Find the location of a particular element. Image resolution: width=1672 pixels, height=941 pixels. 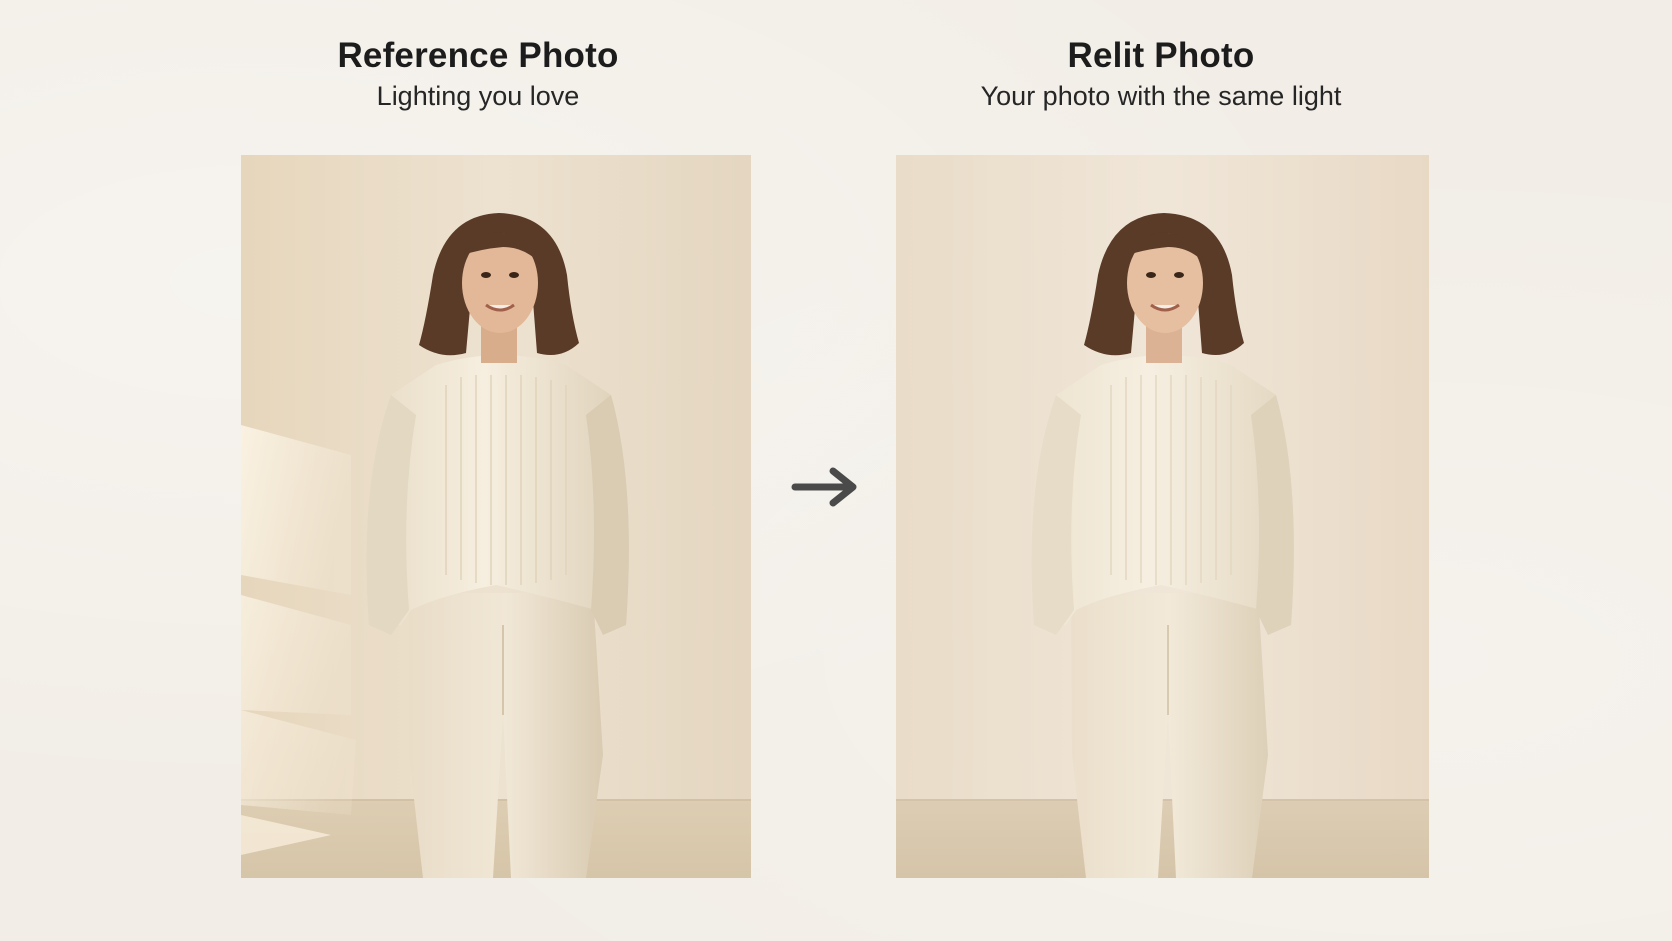

reference-title: Reference Photo is located at coordinates (478, 55).